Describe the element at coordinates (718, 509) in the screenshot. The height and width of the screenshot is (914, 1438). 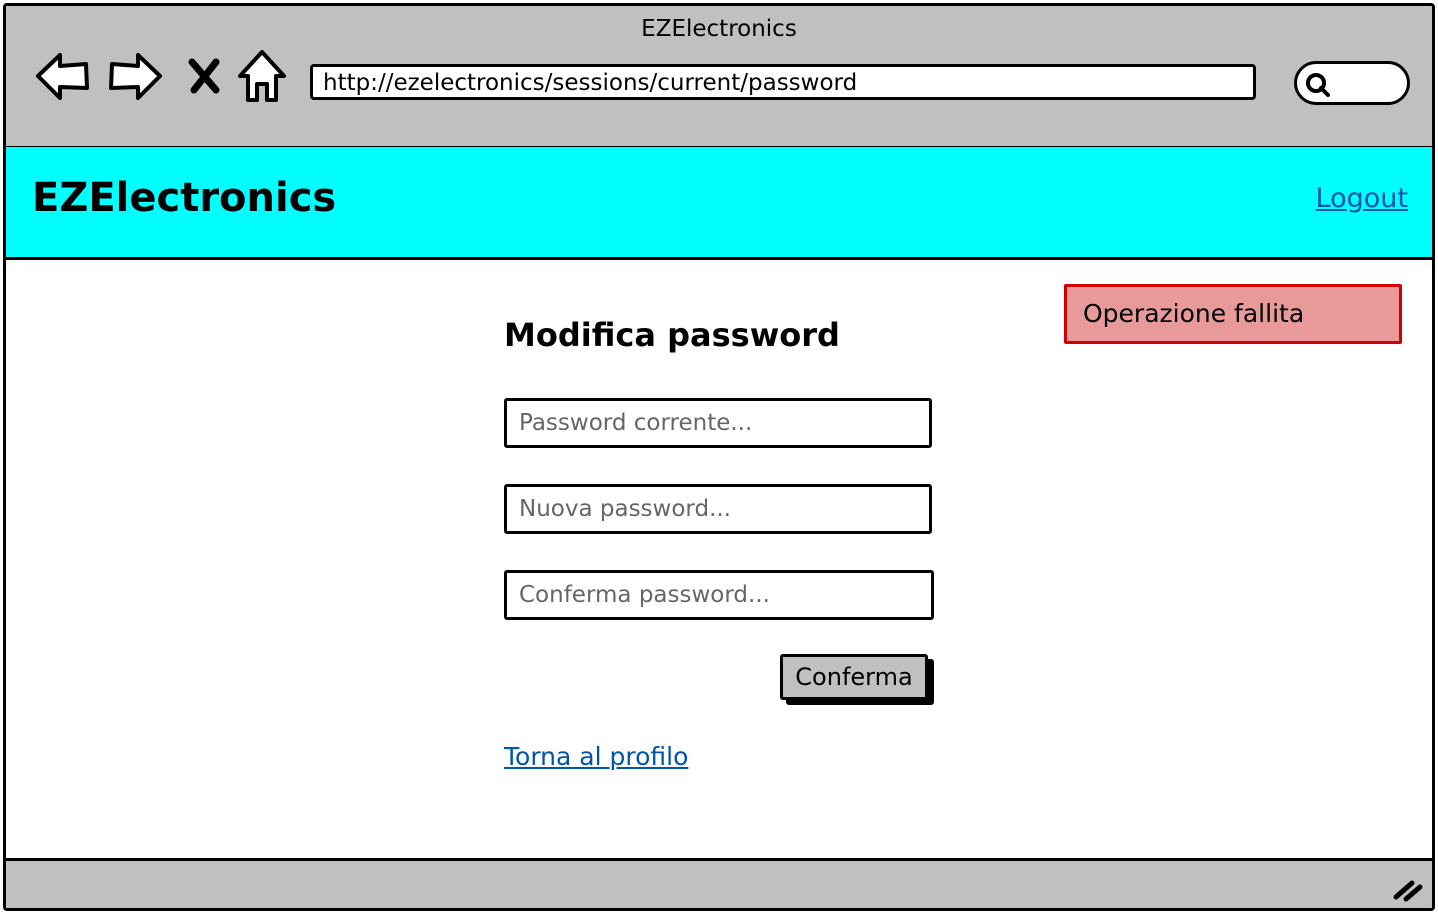
I see `new-password-field` at that location.